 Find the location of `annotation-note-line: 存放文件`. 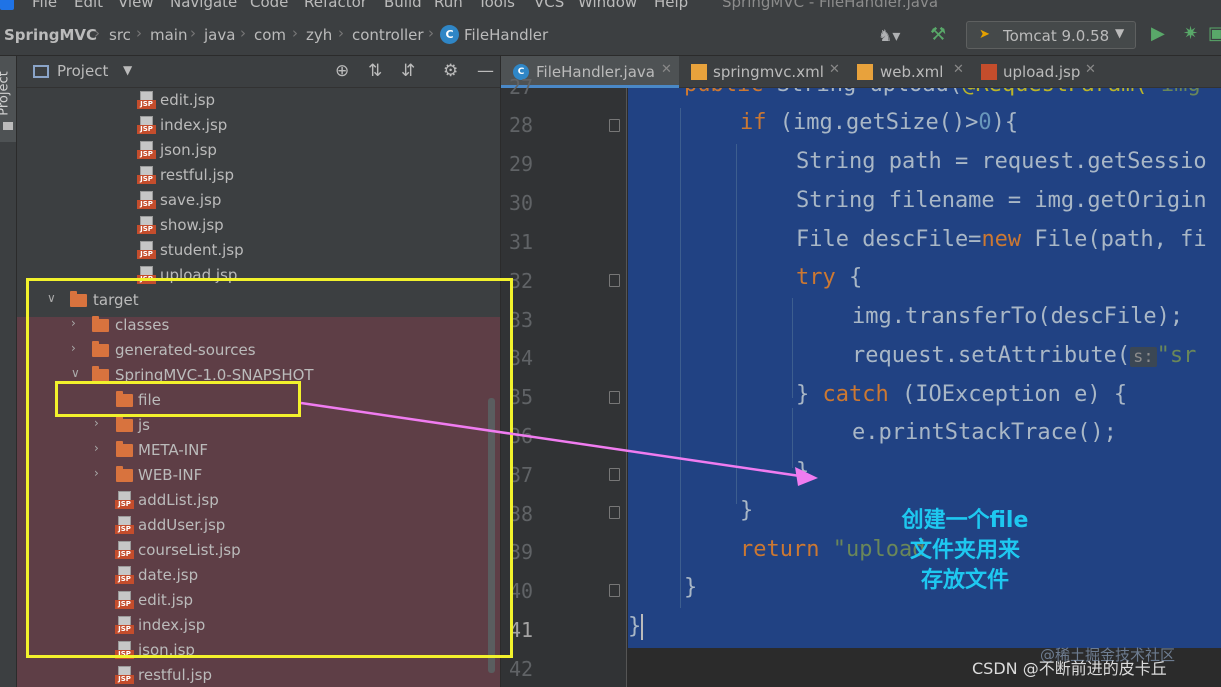

annotation-note-line: 存放文件 is located at coordinates (964, 580).